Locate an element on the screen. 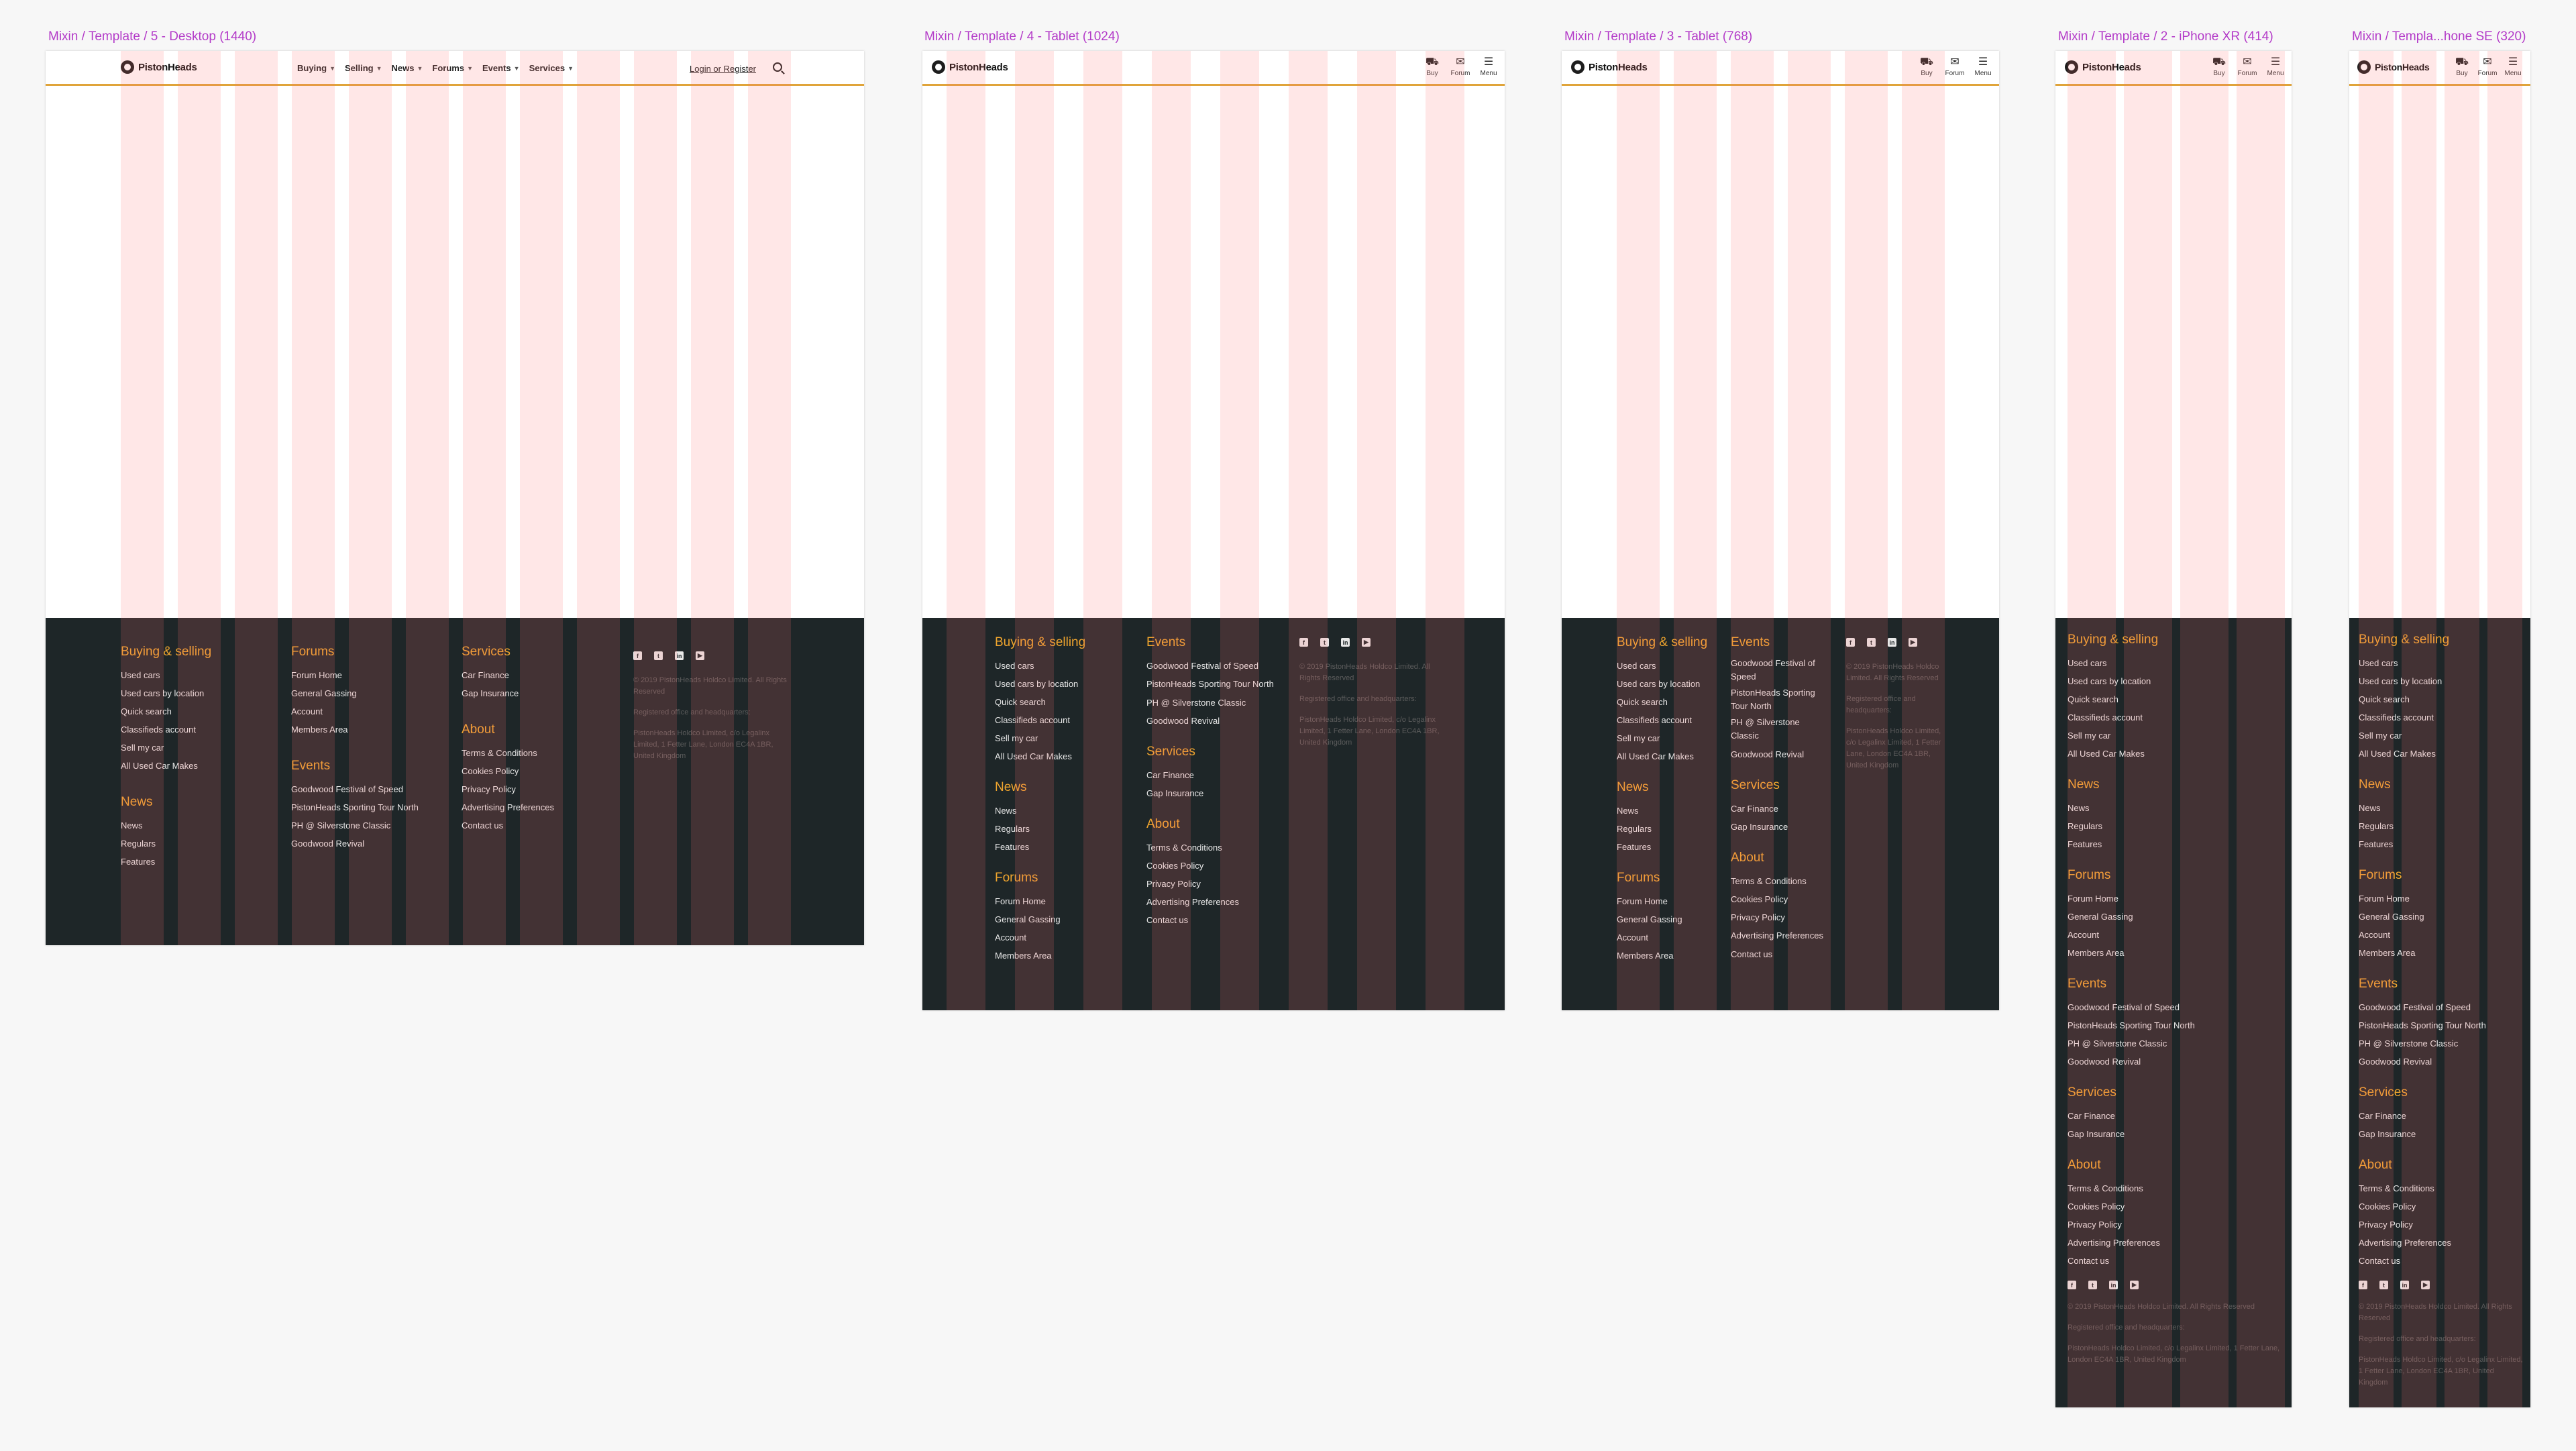 This screenshot has width=2576, height=1451. search-icon is located at coordinates (777, 67).